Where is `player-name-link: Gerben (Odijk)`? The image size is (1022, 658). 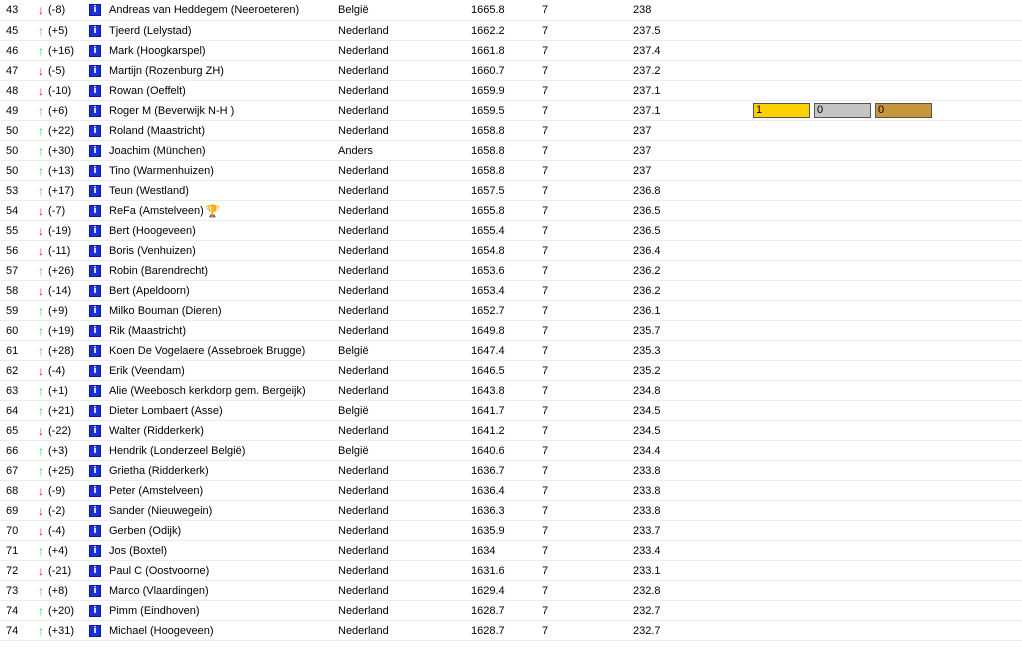
player-name-link: Gerben (Odijk) is located at coordinates (221, 531).